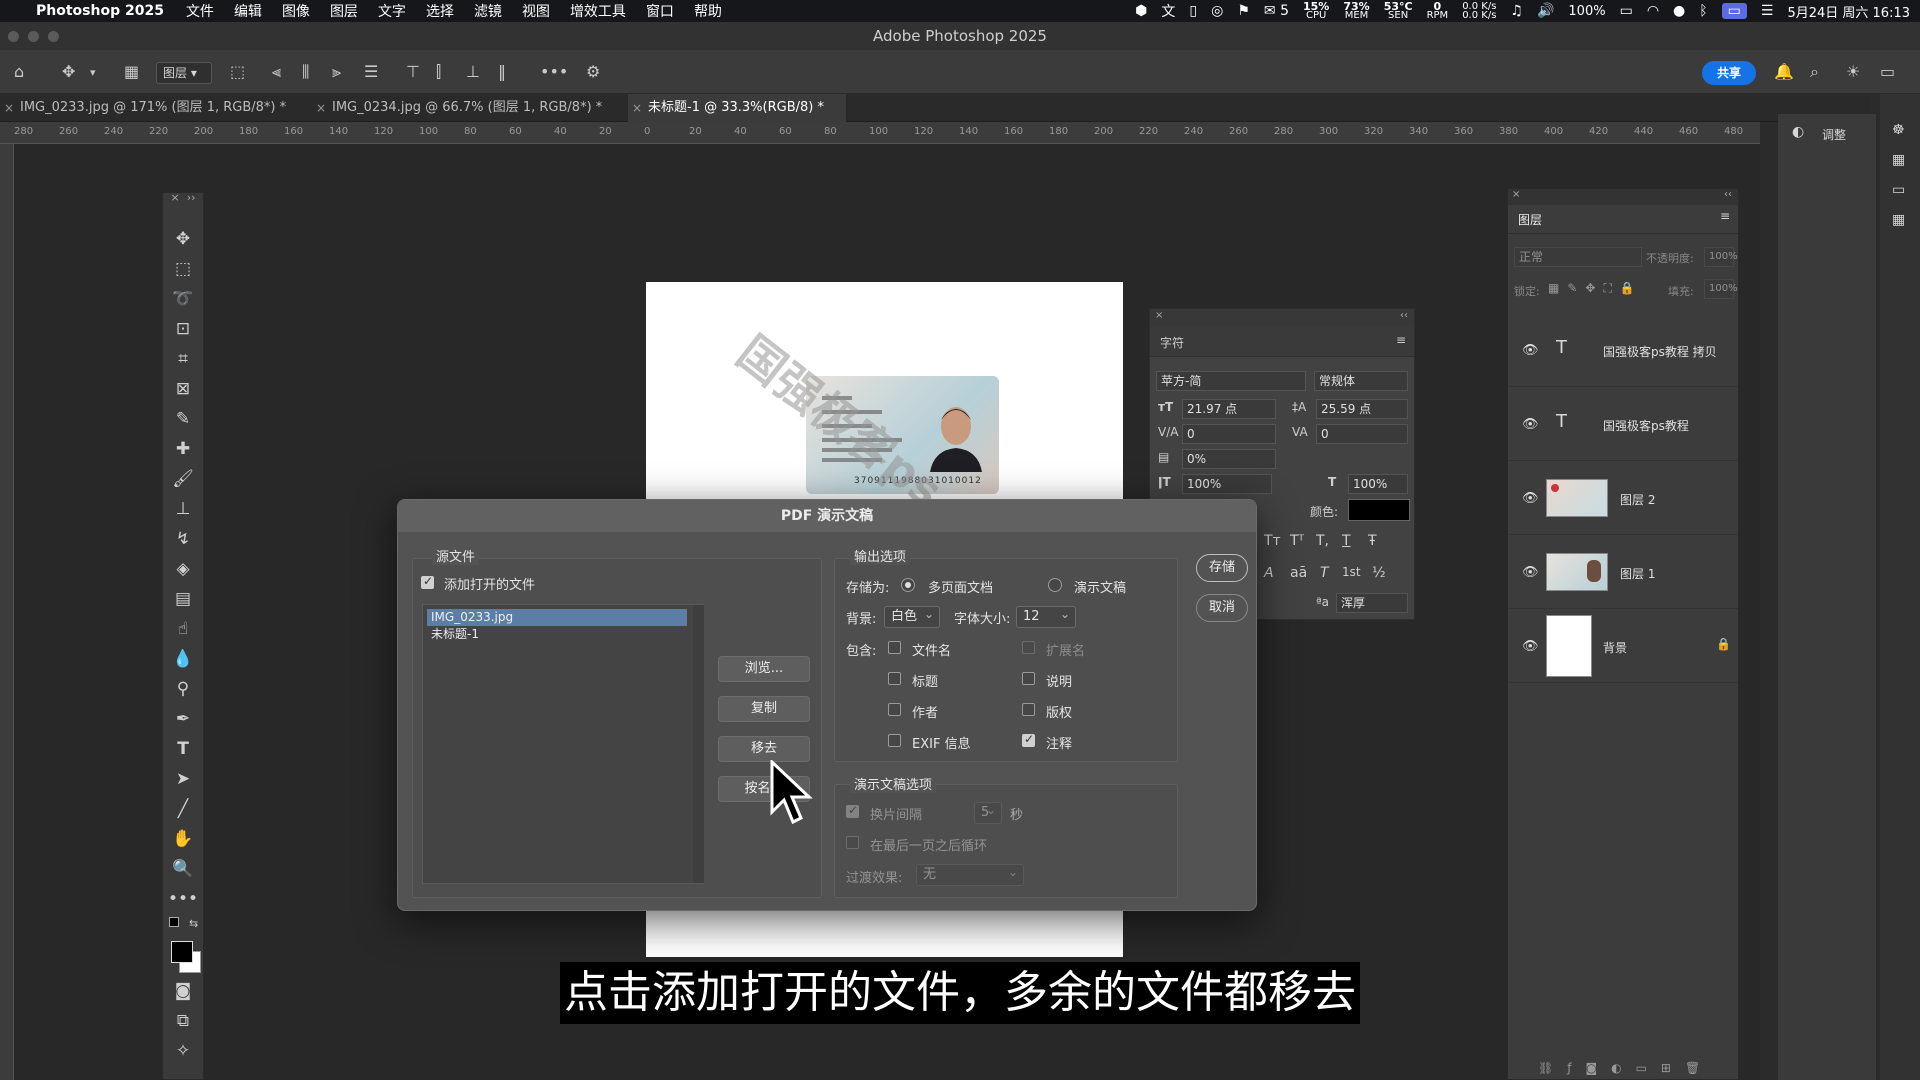  I want to click on home-icon: ⌂, so click(19, 71).